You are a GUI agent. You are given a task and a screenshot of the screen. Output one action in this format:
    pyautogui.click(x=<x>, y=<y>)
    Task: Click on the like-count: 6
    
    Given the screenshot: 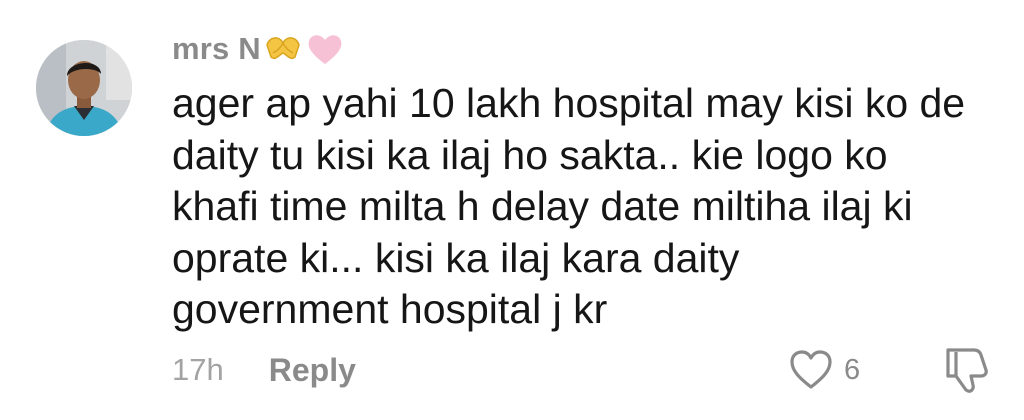 What is the action you would take?
    pyautogui.click(x=852, y=369)
    